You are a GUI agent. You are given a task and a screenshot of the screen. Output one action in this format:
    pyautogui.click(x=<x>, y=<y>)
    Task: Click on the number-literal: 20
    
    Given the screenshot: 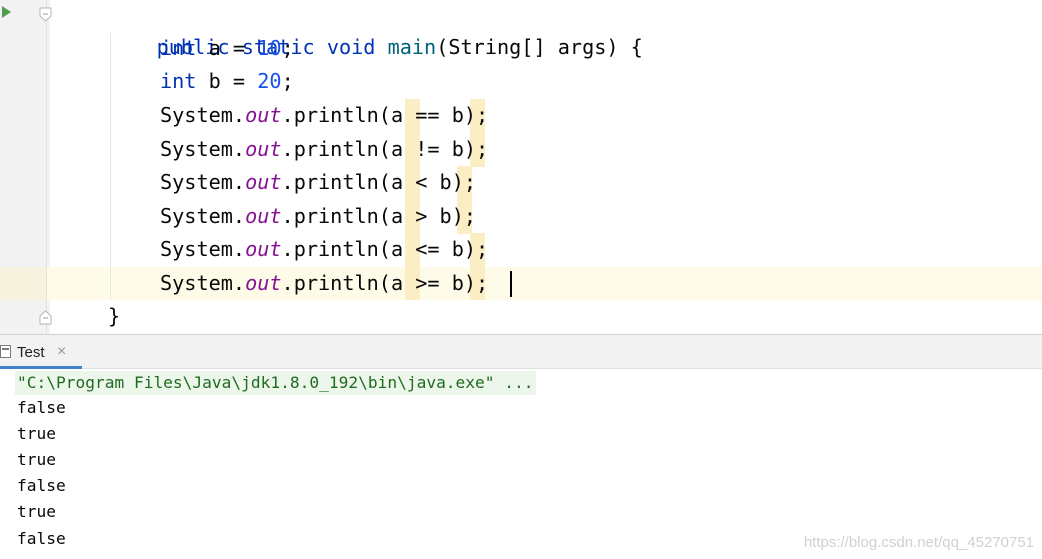 What is the action you would take?
    pyautogui.click(x=269, y=81)
    